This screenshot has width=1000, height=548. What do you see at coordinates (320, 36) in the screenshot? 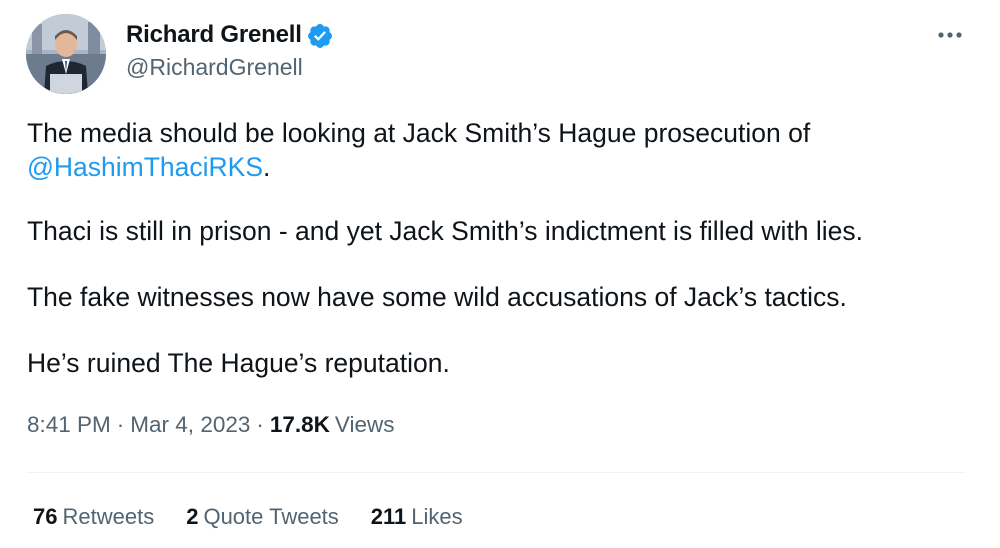
I see `verified-badge-icon` at bounding box center [320, 36].